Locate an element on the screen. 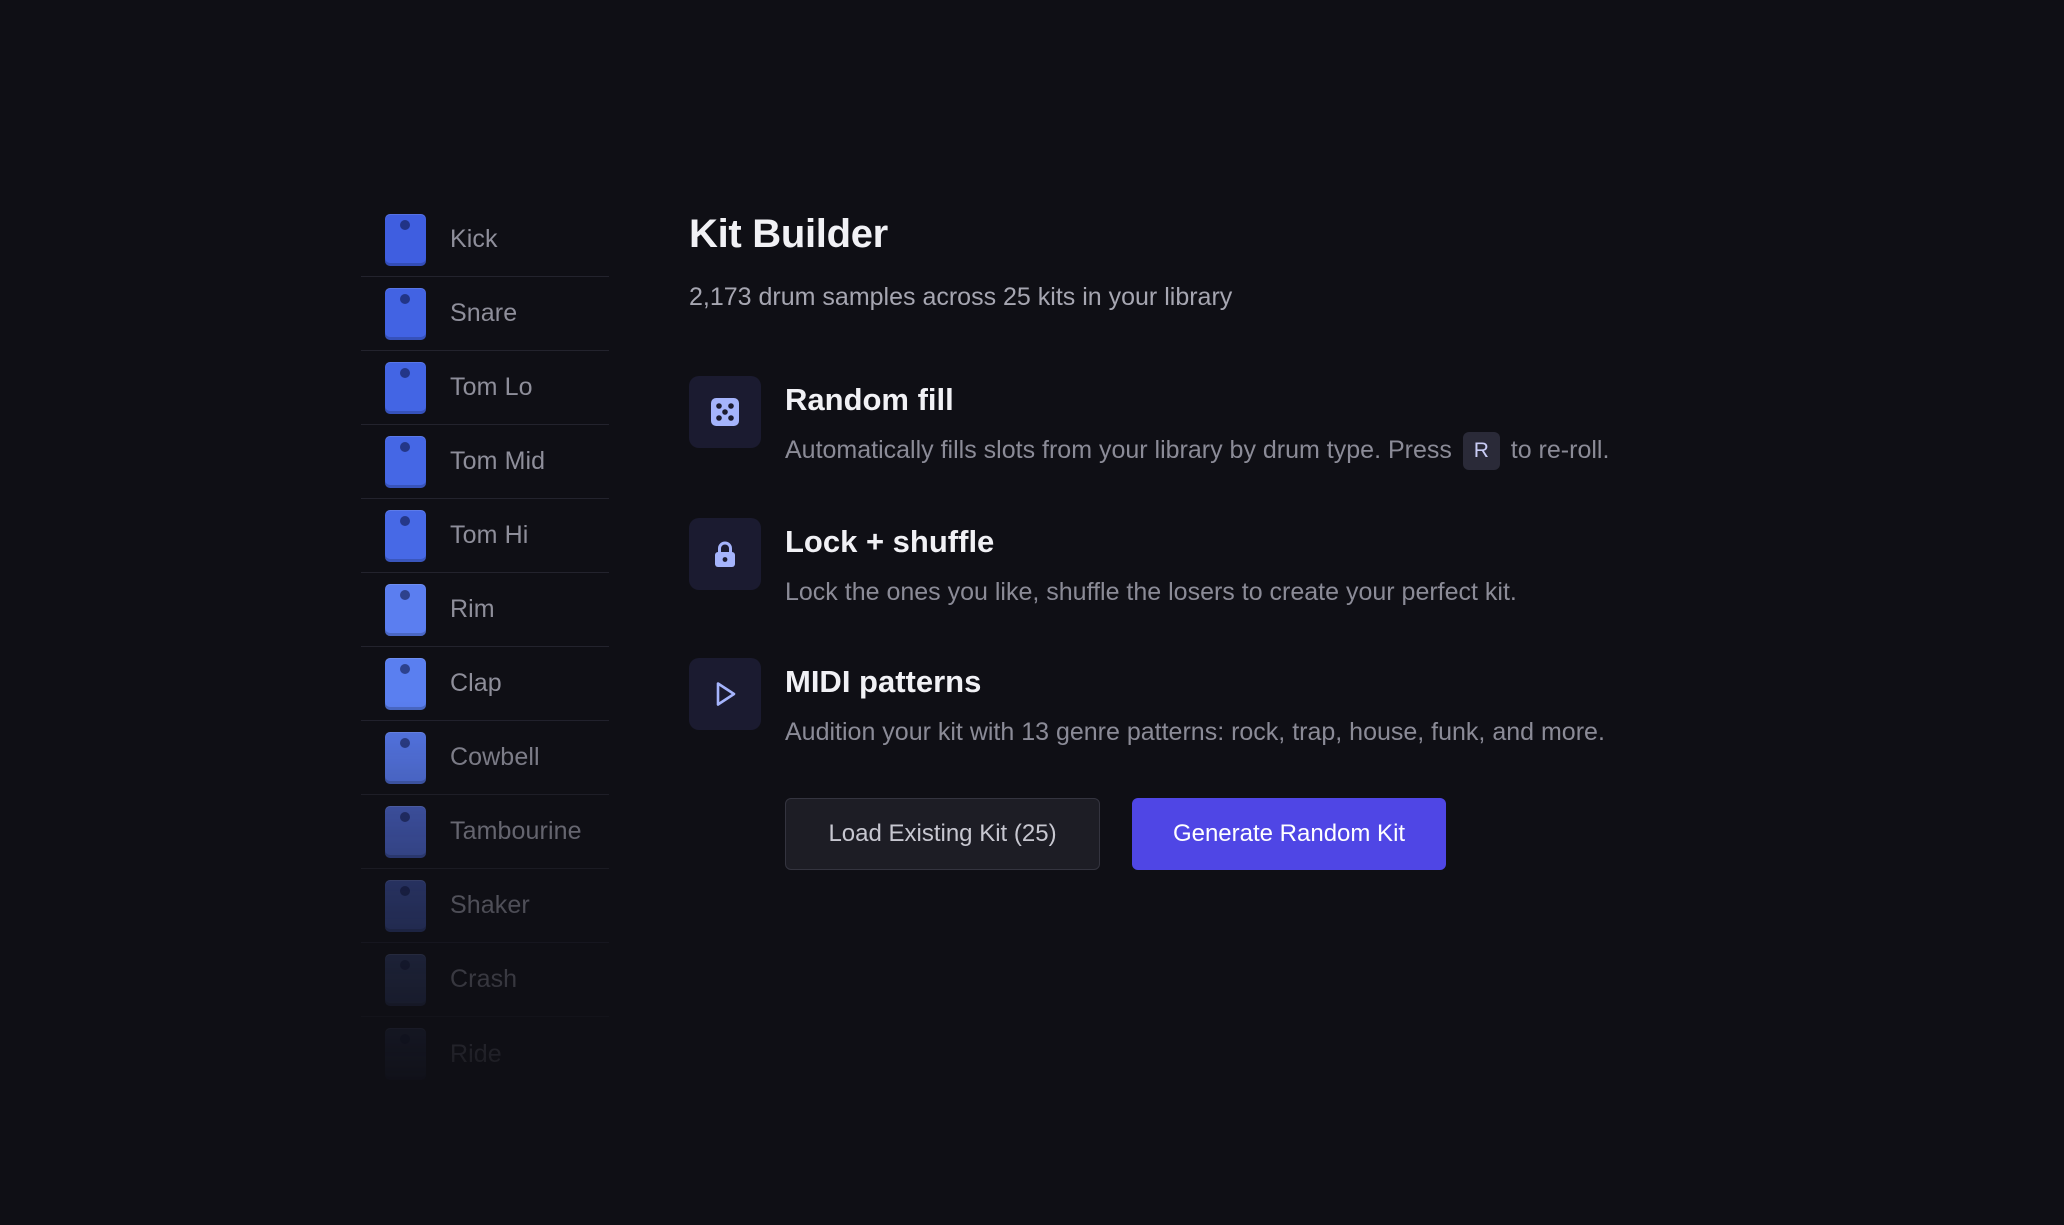  drum-slot-label: Tom Hi is located at coordinates (489, 535).